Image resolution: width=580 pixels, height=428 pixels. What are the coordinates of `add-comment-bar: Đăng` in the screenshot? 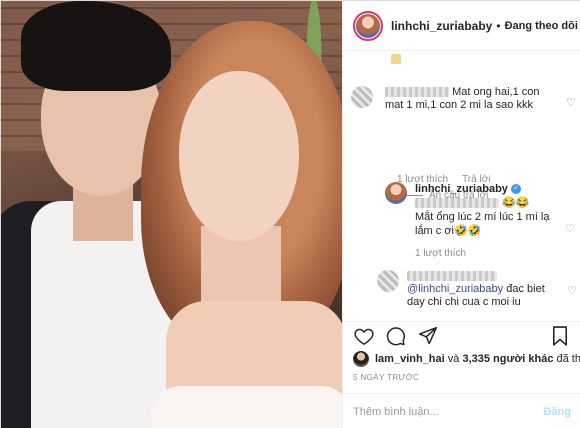 It's located at (461, 410).